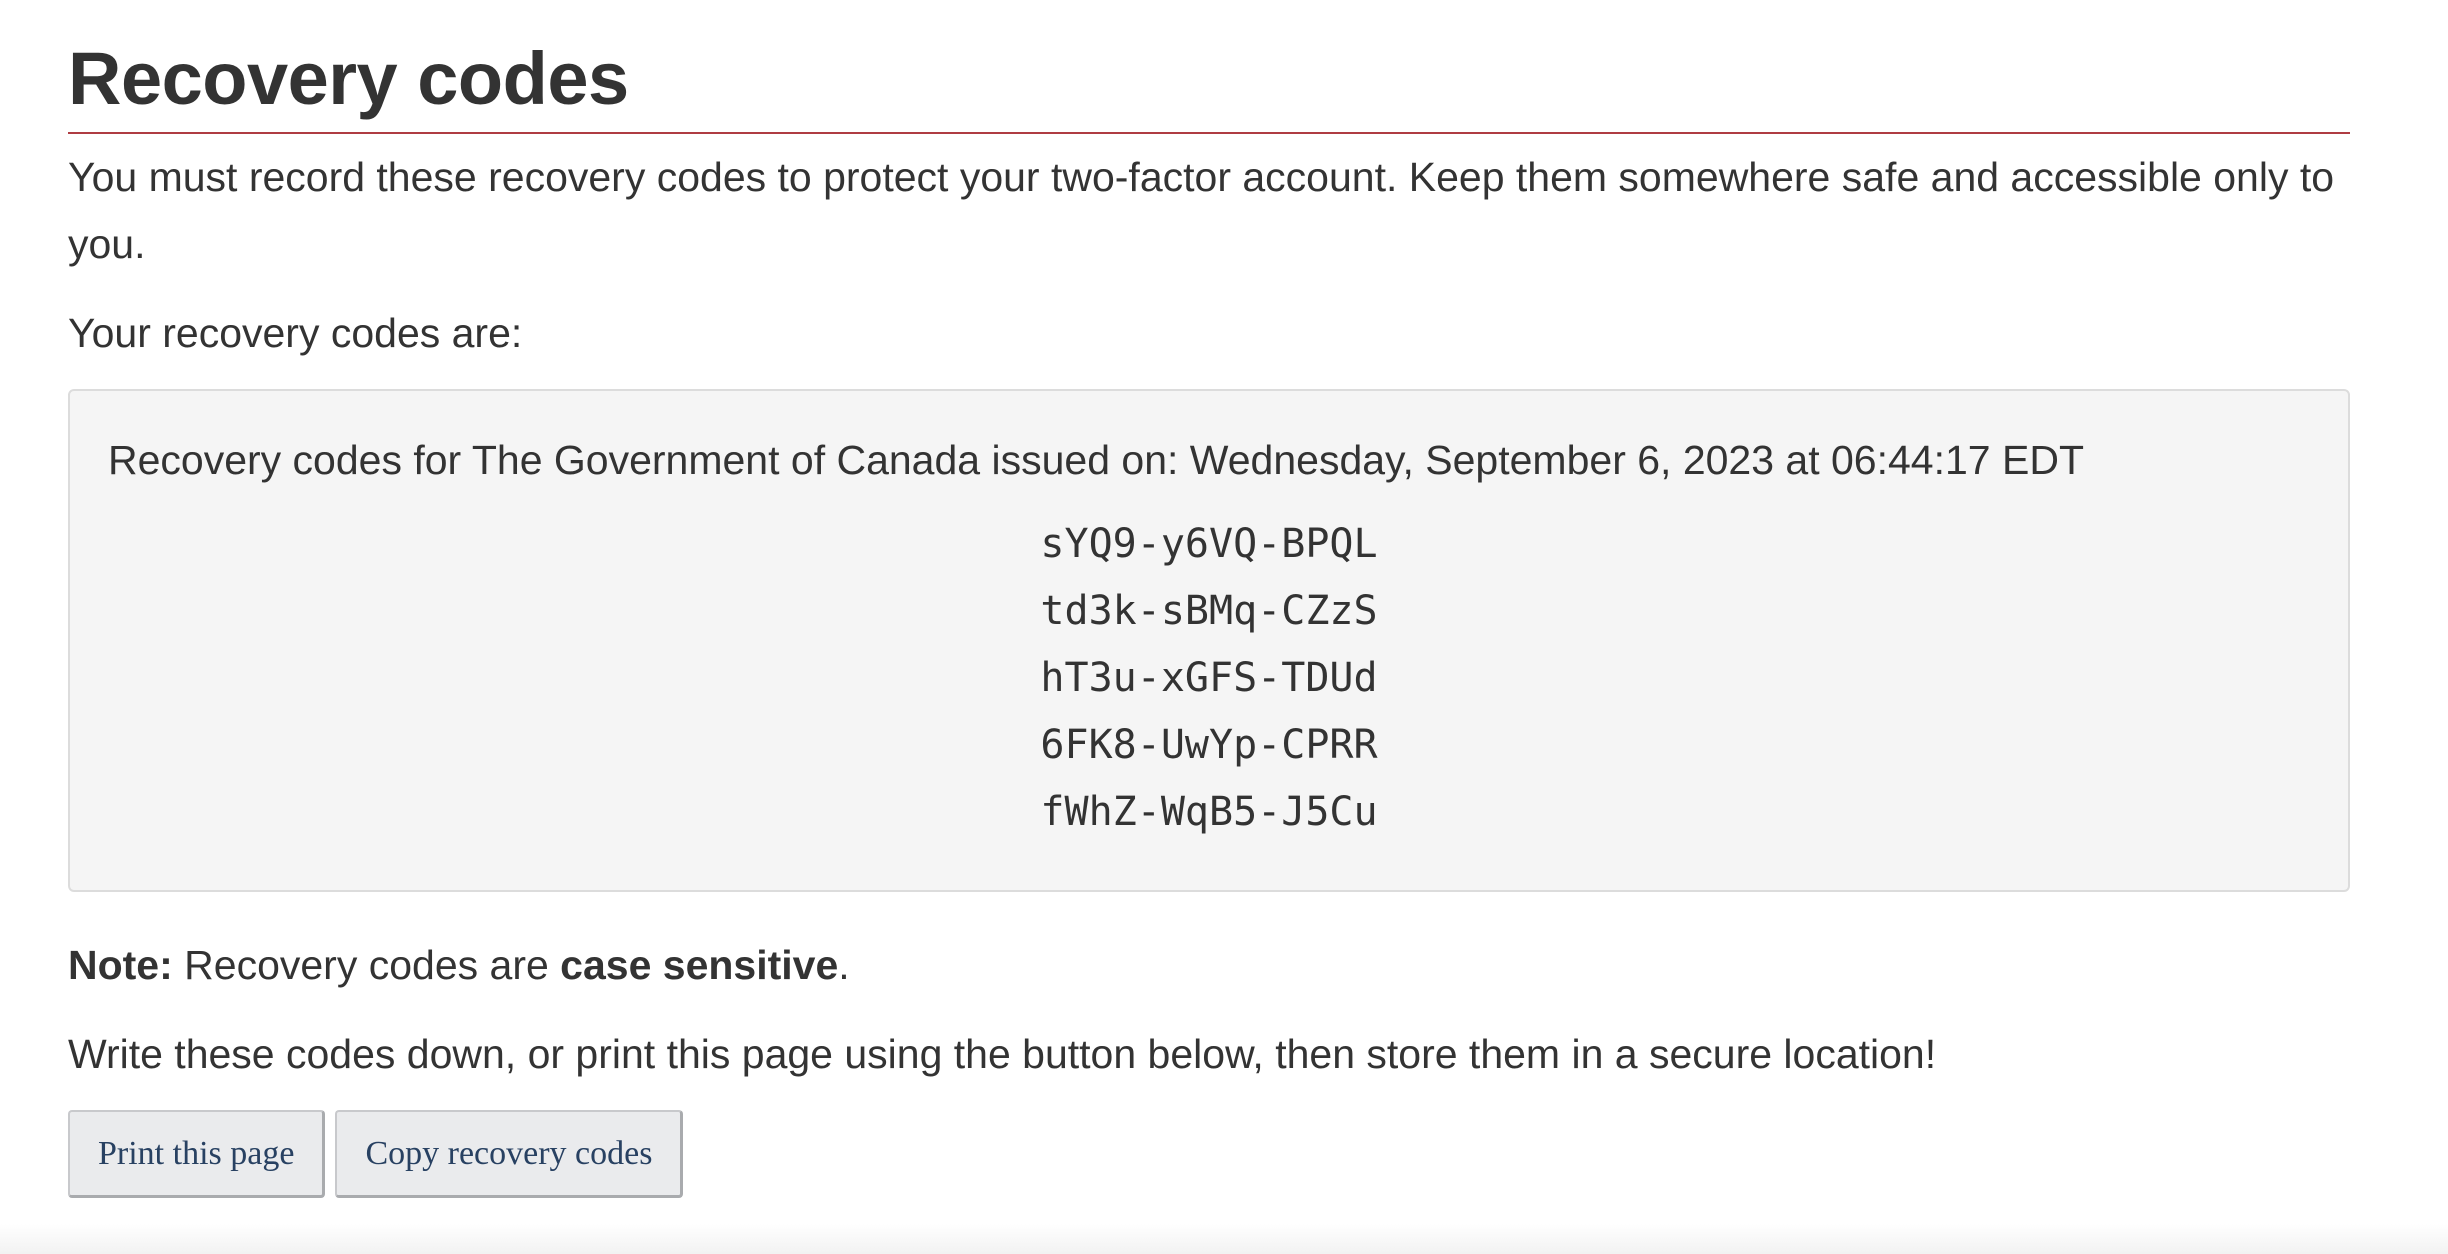  I want to click on codes-intro-text: Your recovery codes are:, so click(295, 333).